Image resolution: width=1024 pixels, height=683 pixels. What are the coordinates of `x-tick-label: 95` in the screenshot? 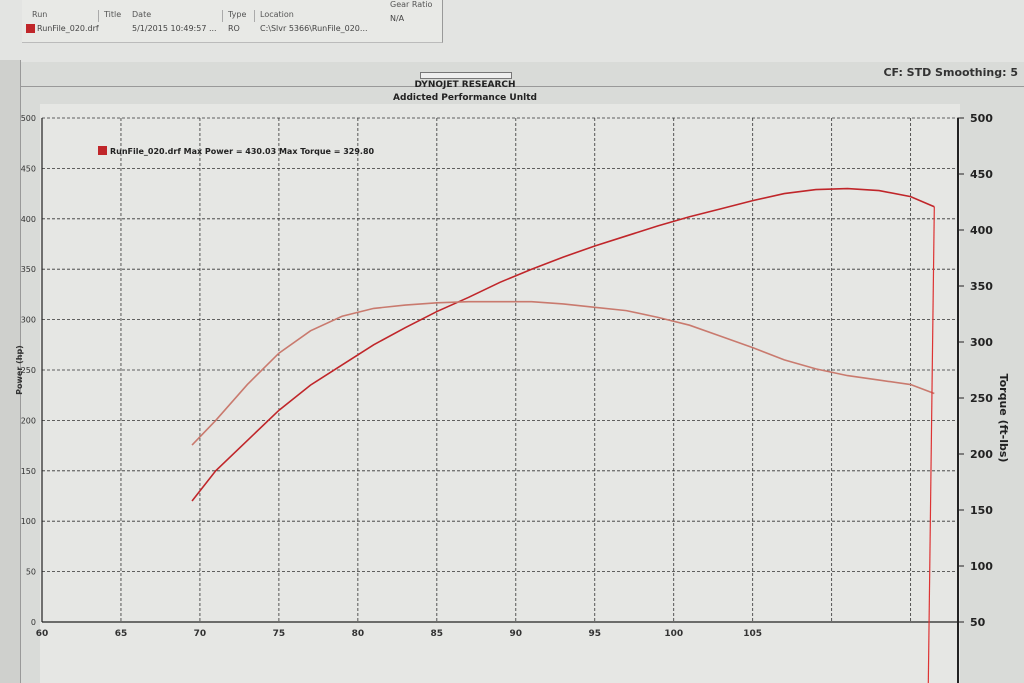 It's located at (594, 634).